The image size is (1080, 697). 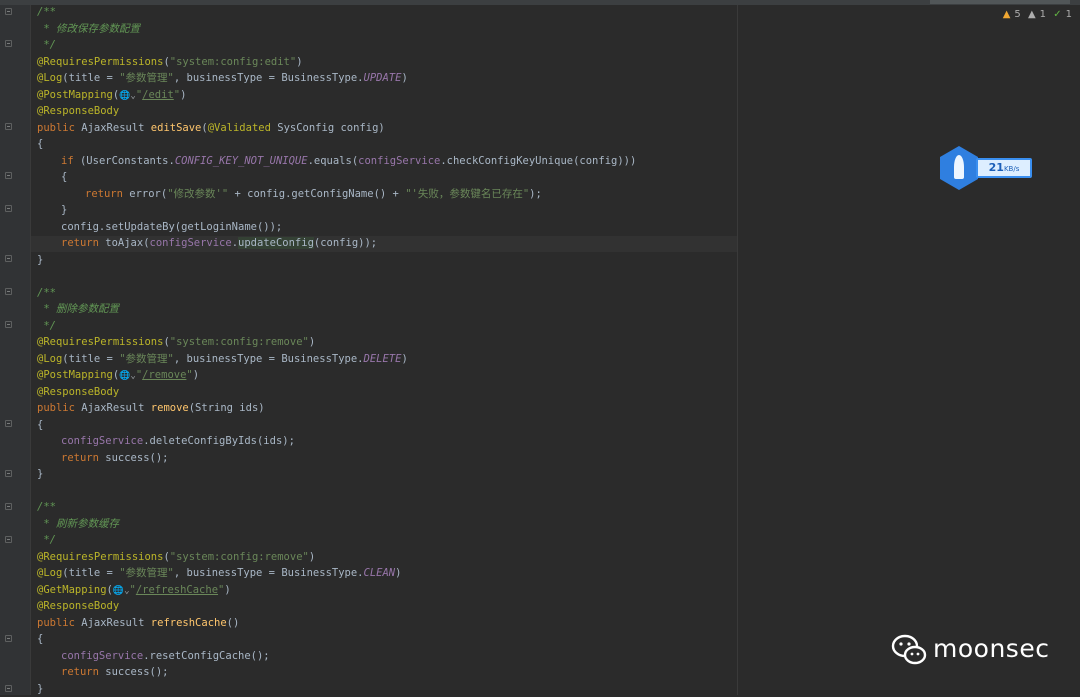 I want to click on inspection-widget: ▲5 ▲1 ✓1, so click(x=1035, y=14).